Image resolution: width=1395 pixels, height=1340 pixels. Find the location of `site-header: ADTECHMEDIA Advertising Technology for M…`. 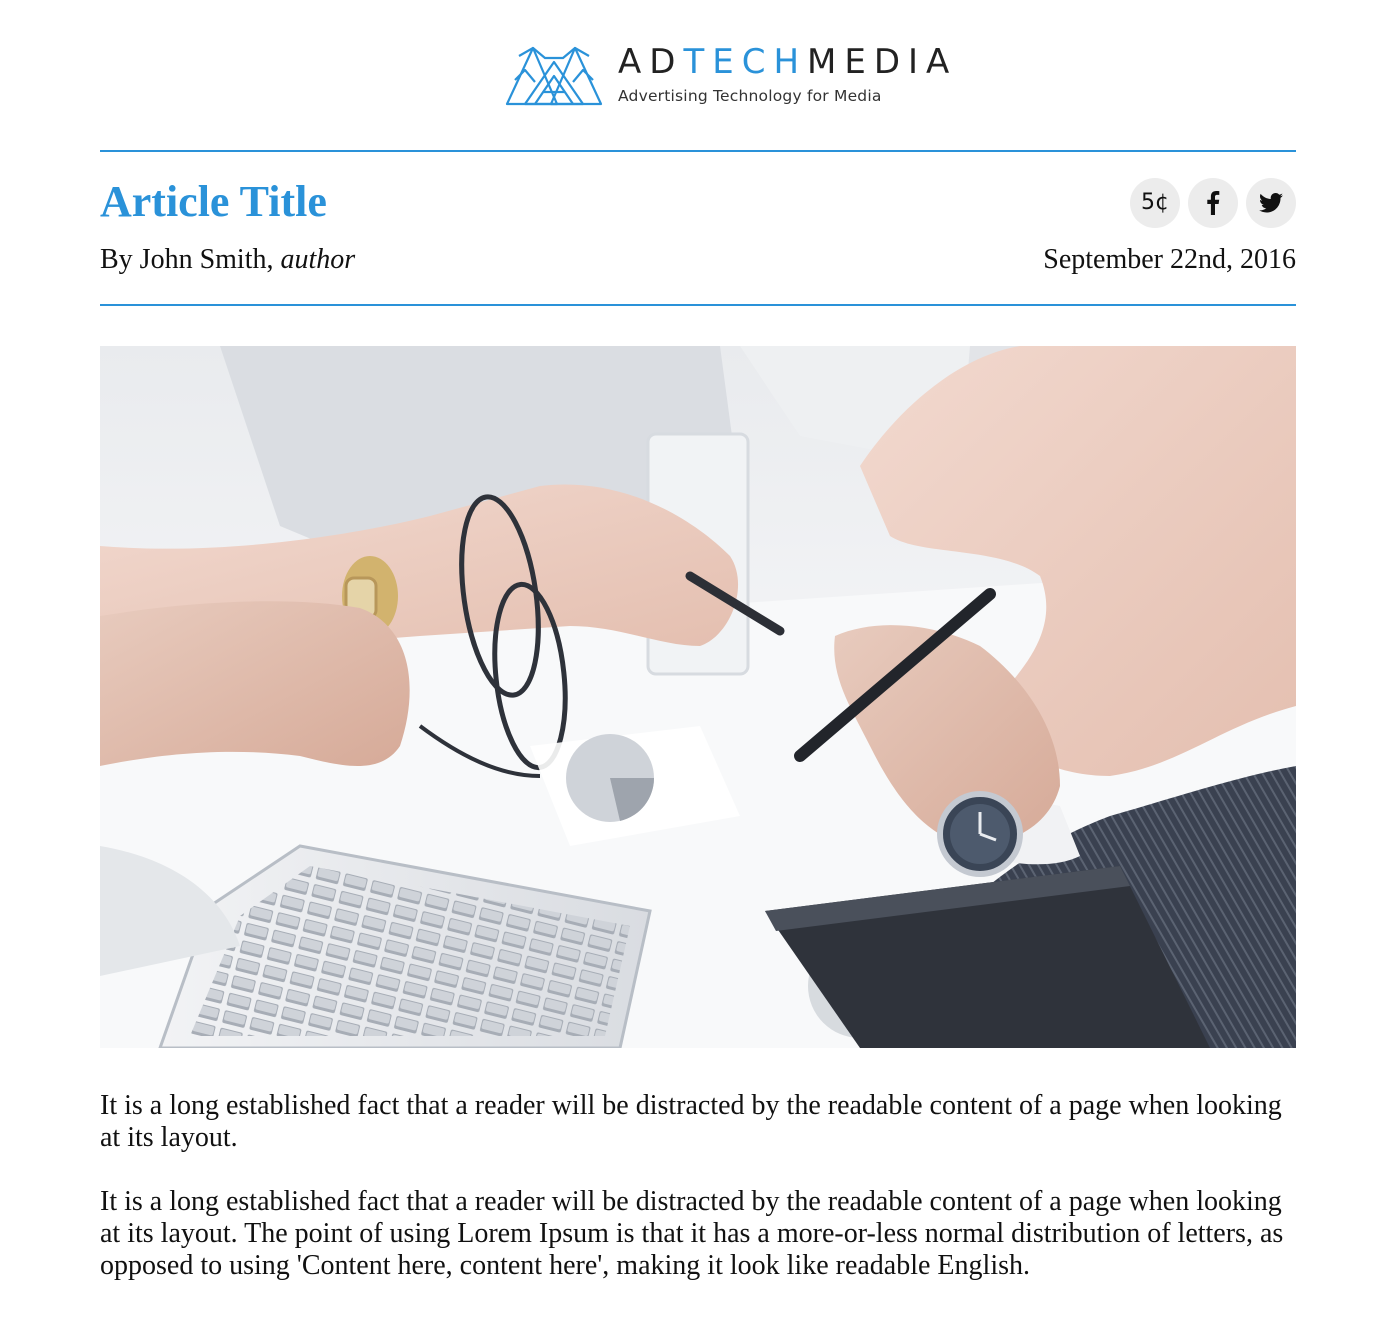

site-header: ADTECHMEDIA Advertising Technology for M… is located at coordinates (697, 78).